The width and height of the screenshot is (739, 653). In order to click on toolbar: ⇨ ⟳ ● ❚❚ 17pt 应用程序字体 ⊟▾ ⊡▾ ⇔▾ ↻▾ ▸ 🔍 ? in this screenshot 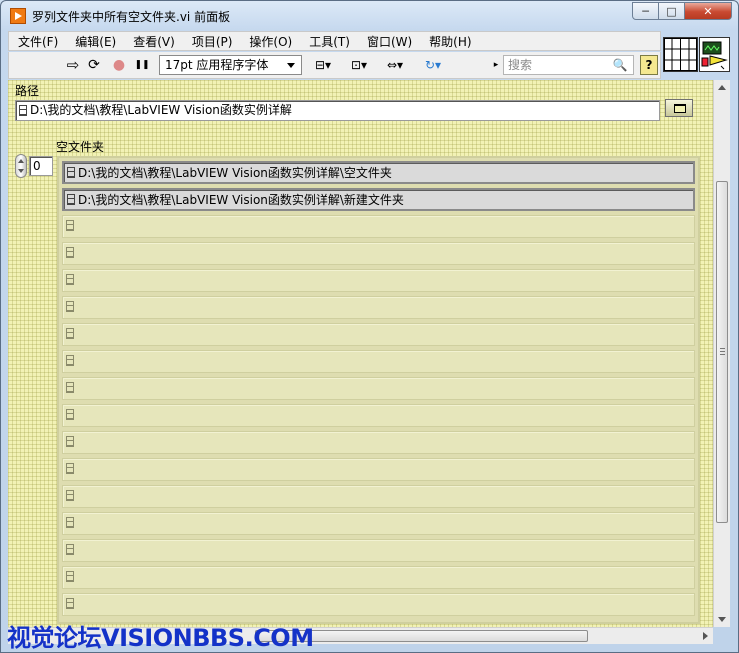, I will do `click(334, 65)`.